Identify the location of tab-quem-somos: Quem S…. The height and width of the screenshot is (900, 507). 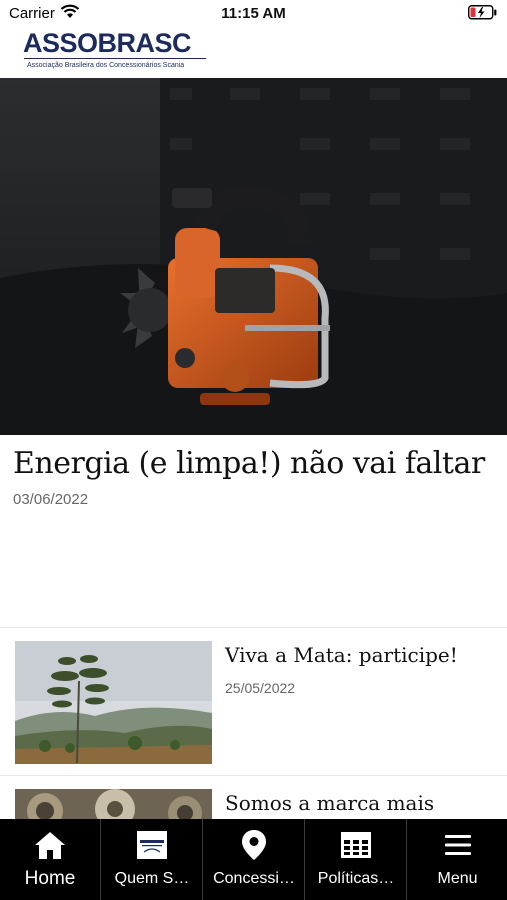
(152, 859).